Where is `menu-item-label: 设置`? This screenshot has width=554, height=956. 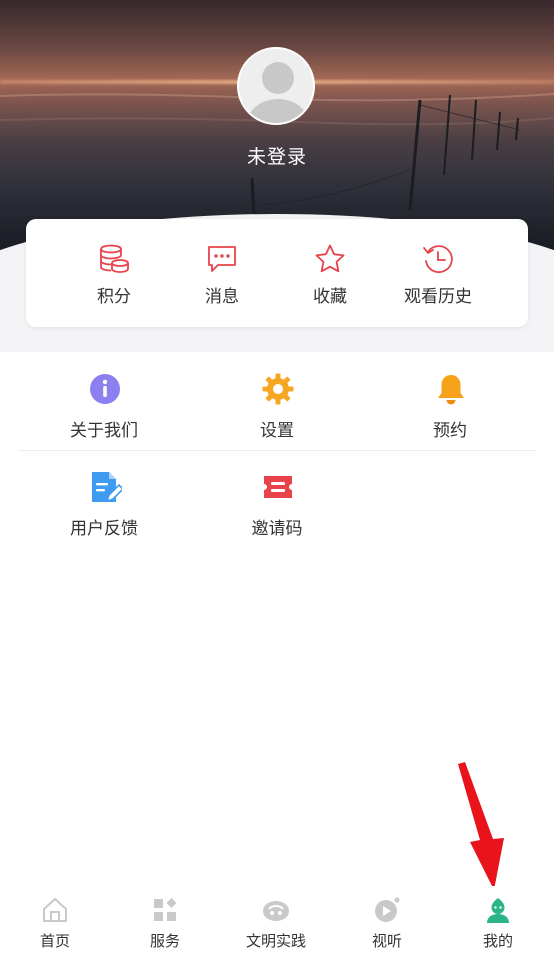
menu-item-label: 设置 is located at coordinates (277, 430).